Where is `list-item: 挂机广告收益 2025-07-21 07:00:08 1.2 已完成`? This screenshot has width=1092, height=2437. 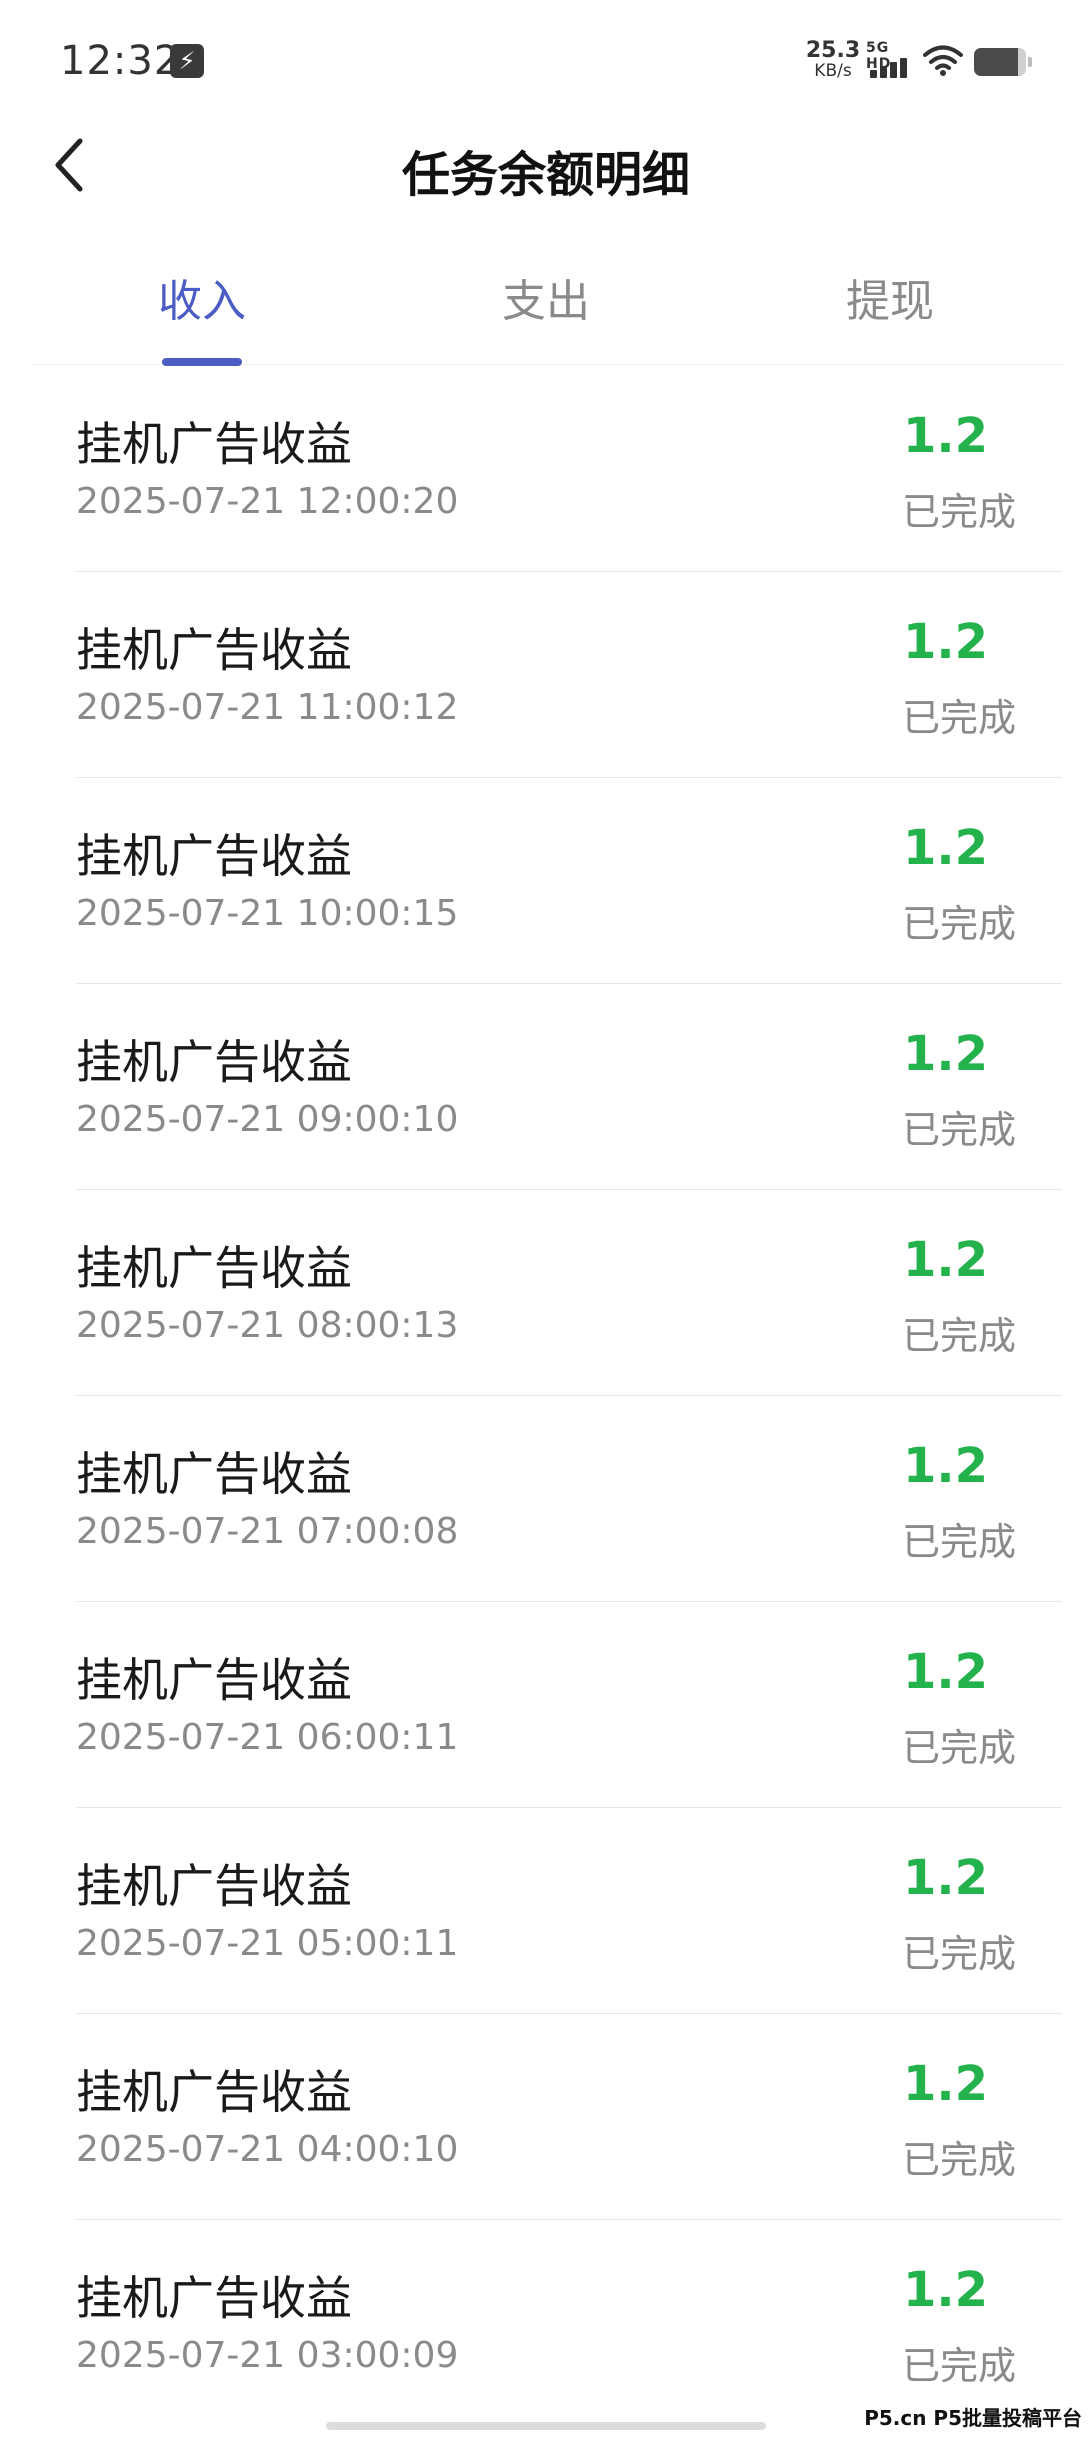
list-item: 挂机广告收益 2025-07-21 07:00:08 1.2 已完成 is located at coordinates (569, 1499).